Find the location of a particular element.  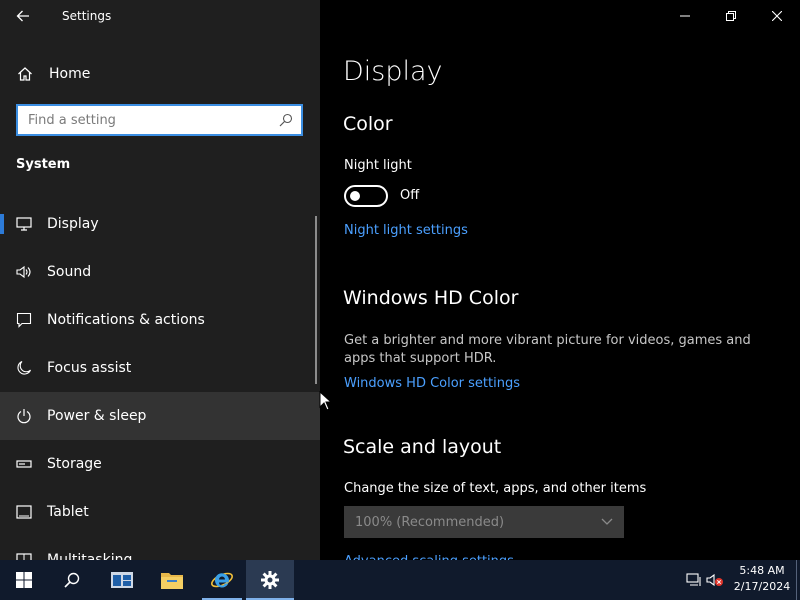

minimize-icon is located at coordinates (685, 16).